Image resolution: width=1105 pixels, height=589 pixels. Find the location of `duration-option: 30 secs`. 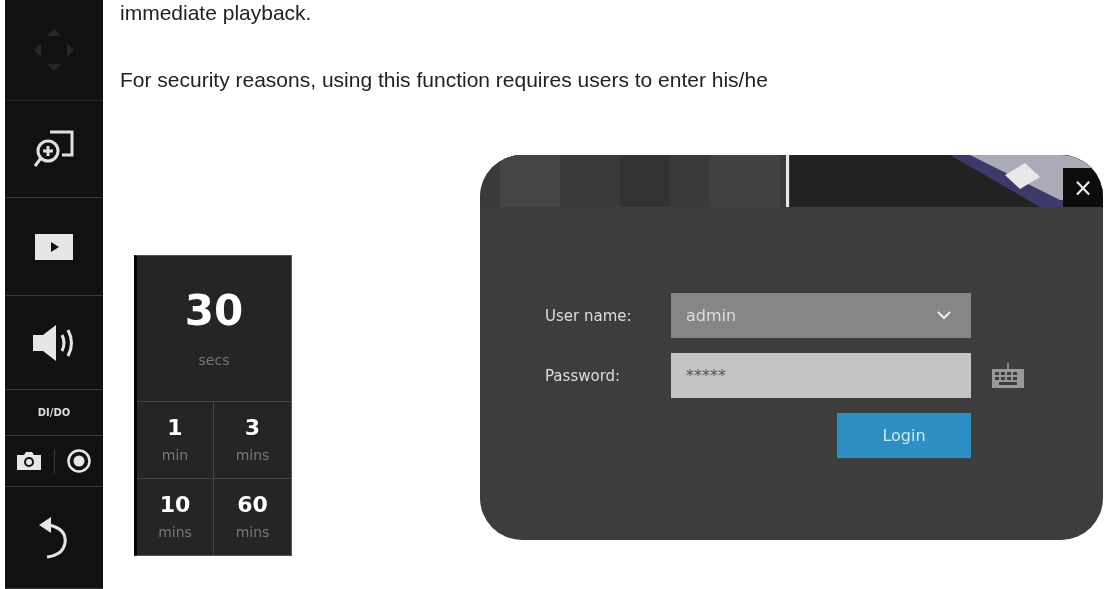

duration-option: 30 secs is located at coordinates (214, 329).